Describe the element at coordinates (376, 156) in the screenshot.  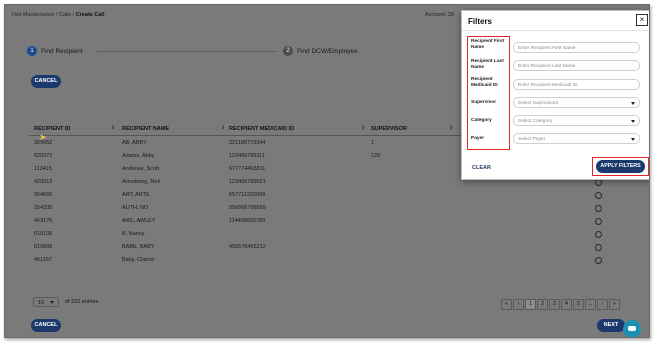
I see `cell-supervisor: 128` at that location.